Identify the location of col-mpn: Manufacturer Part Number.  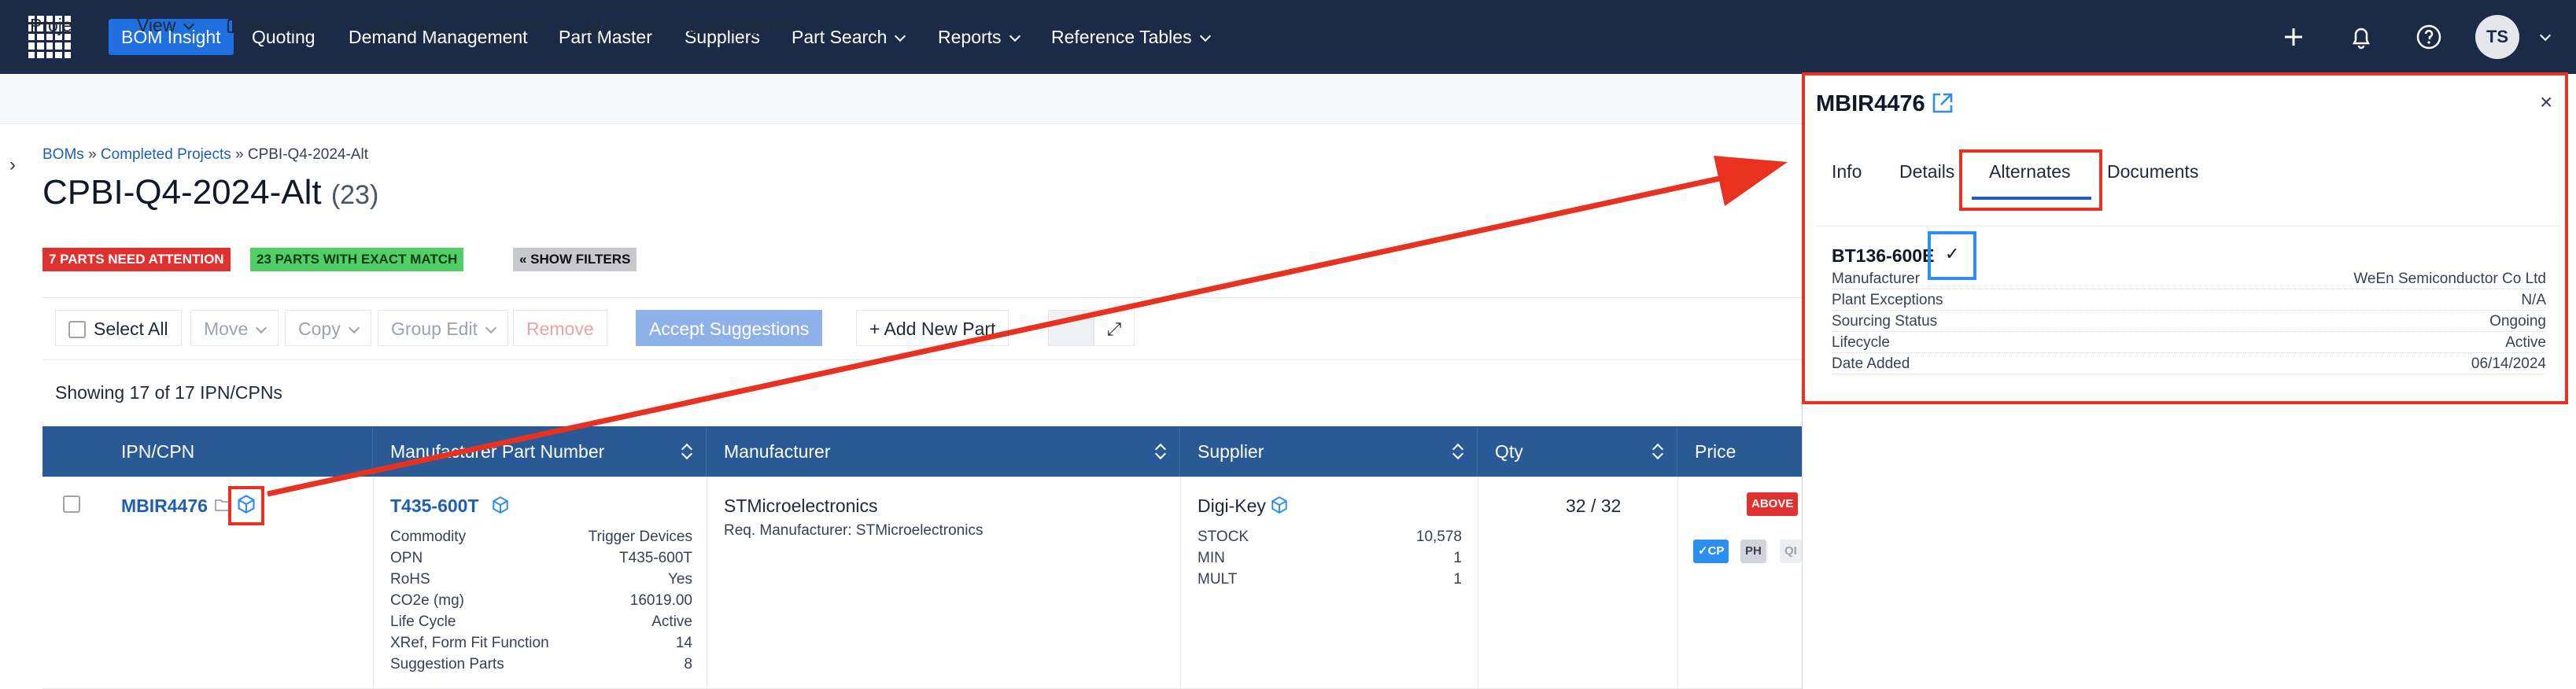
(540, 451).